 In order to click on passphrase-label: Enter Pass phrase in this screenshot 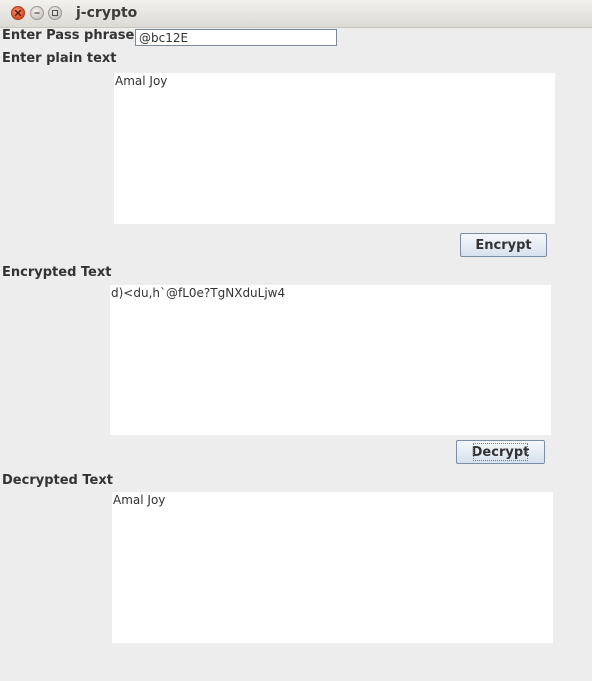, I will do `click(68, 35)`.